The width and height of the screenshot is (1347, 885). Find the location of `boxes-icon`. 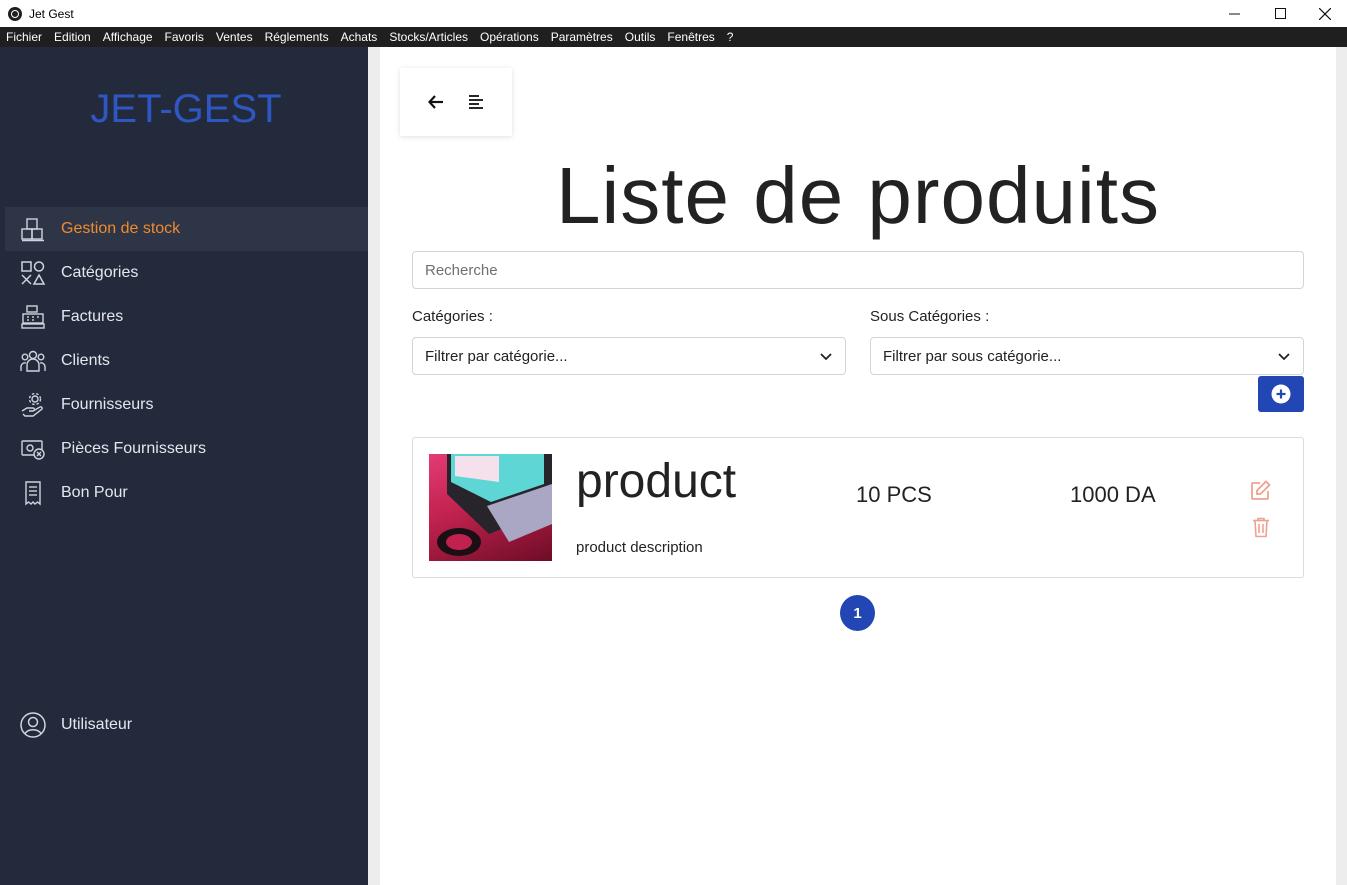

boxes-icon is located at coordinates (33, 229).